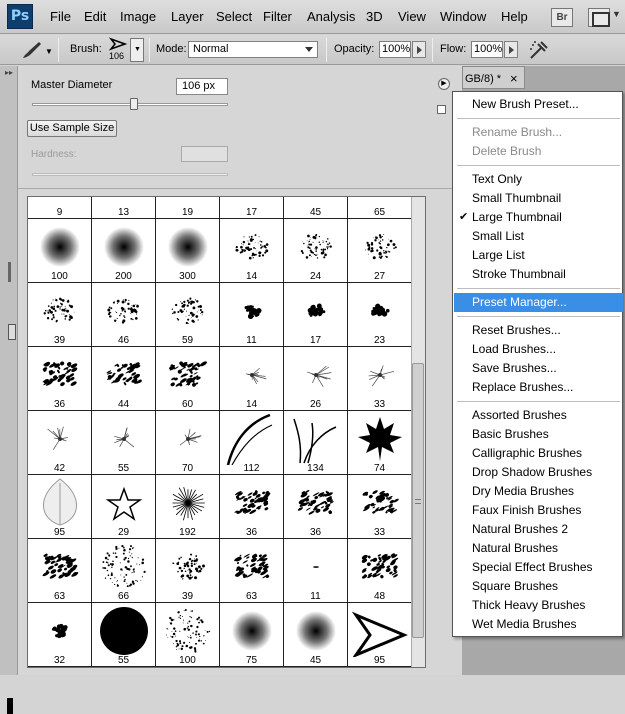 Image resolution: width=625 pixels, height=714 pixels. I want to click on menu-item-text-only: Text Only, so click(538, 179).